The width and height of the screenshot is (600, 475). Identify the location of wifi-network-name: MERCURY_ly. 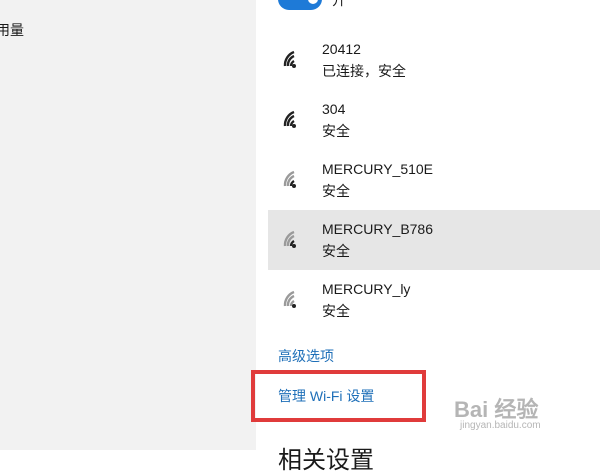
(366, 289).